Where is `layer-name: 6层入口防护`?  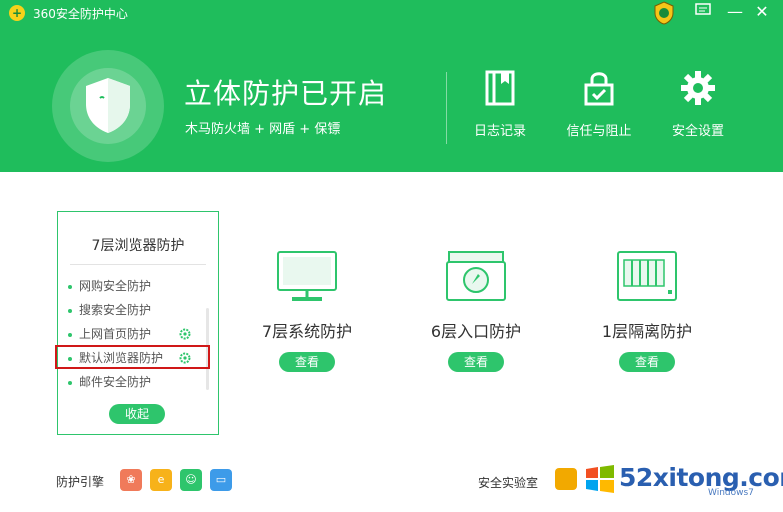 layer-name: 6层入口防护 is located at coordinates (476, 331).